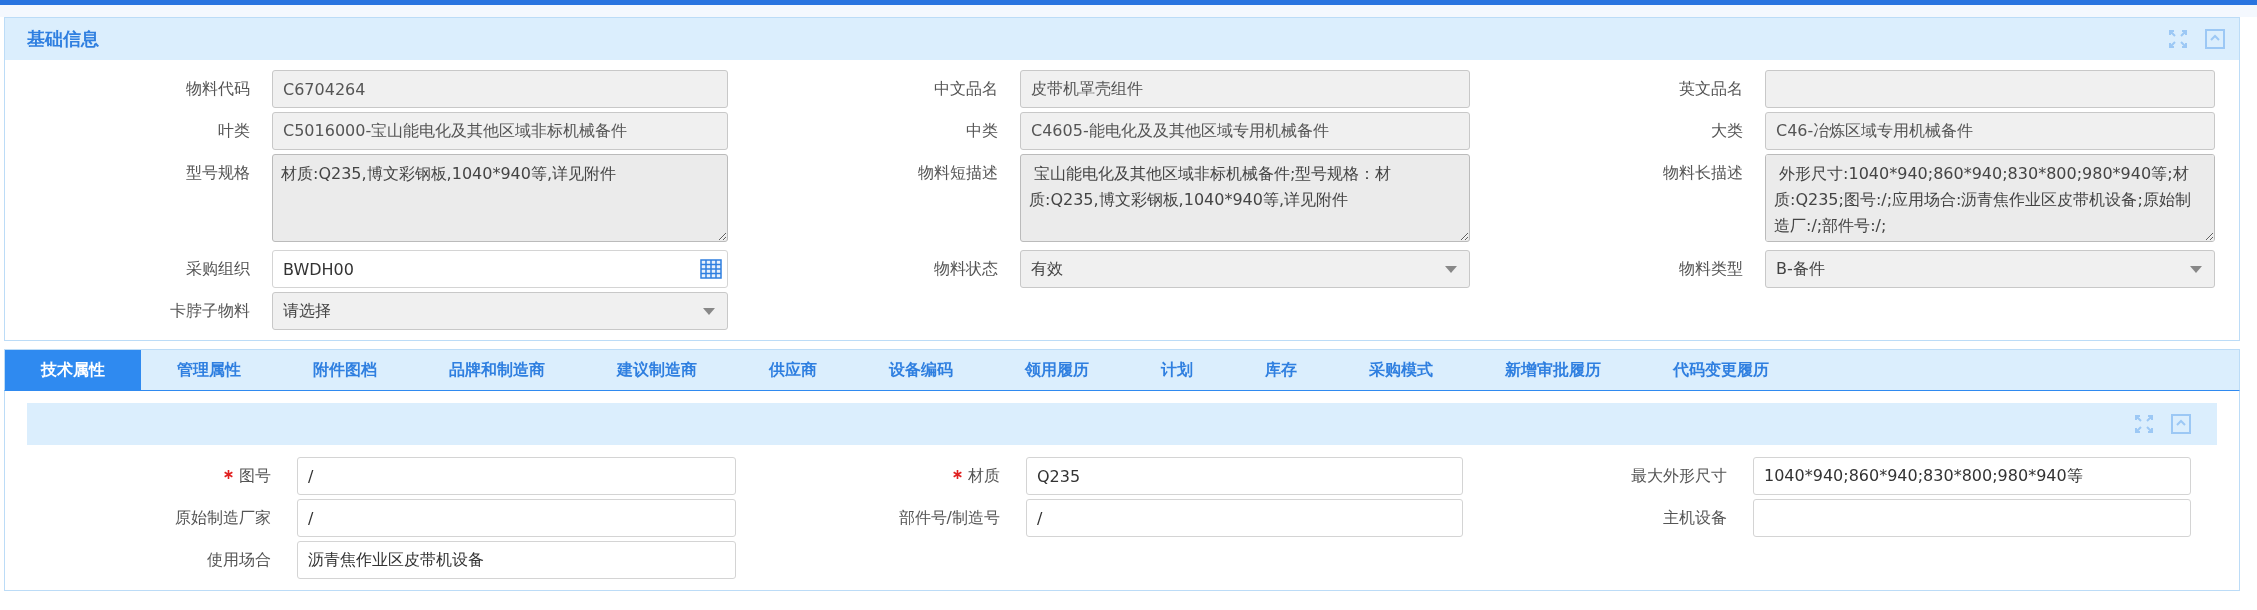 The height and width of the screenshot is (610, 2257). I want to click on field-label: 原始制造厂家, so click(223, 518).